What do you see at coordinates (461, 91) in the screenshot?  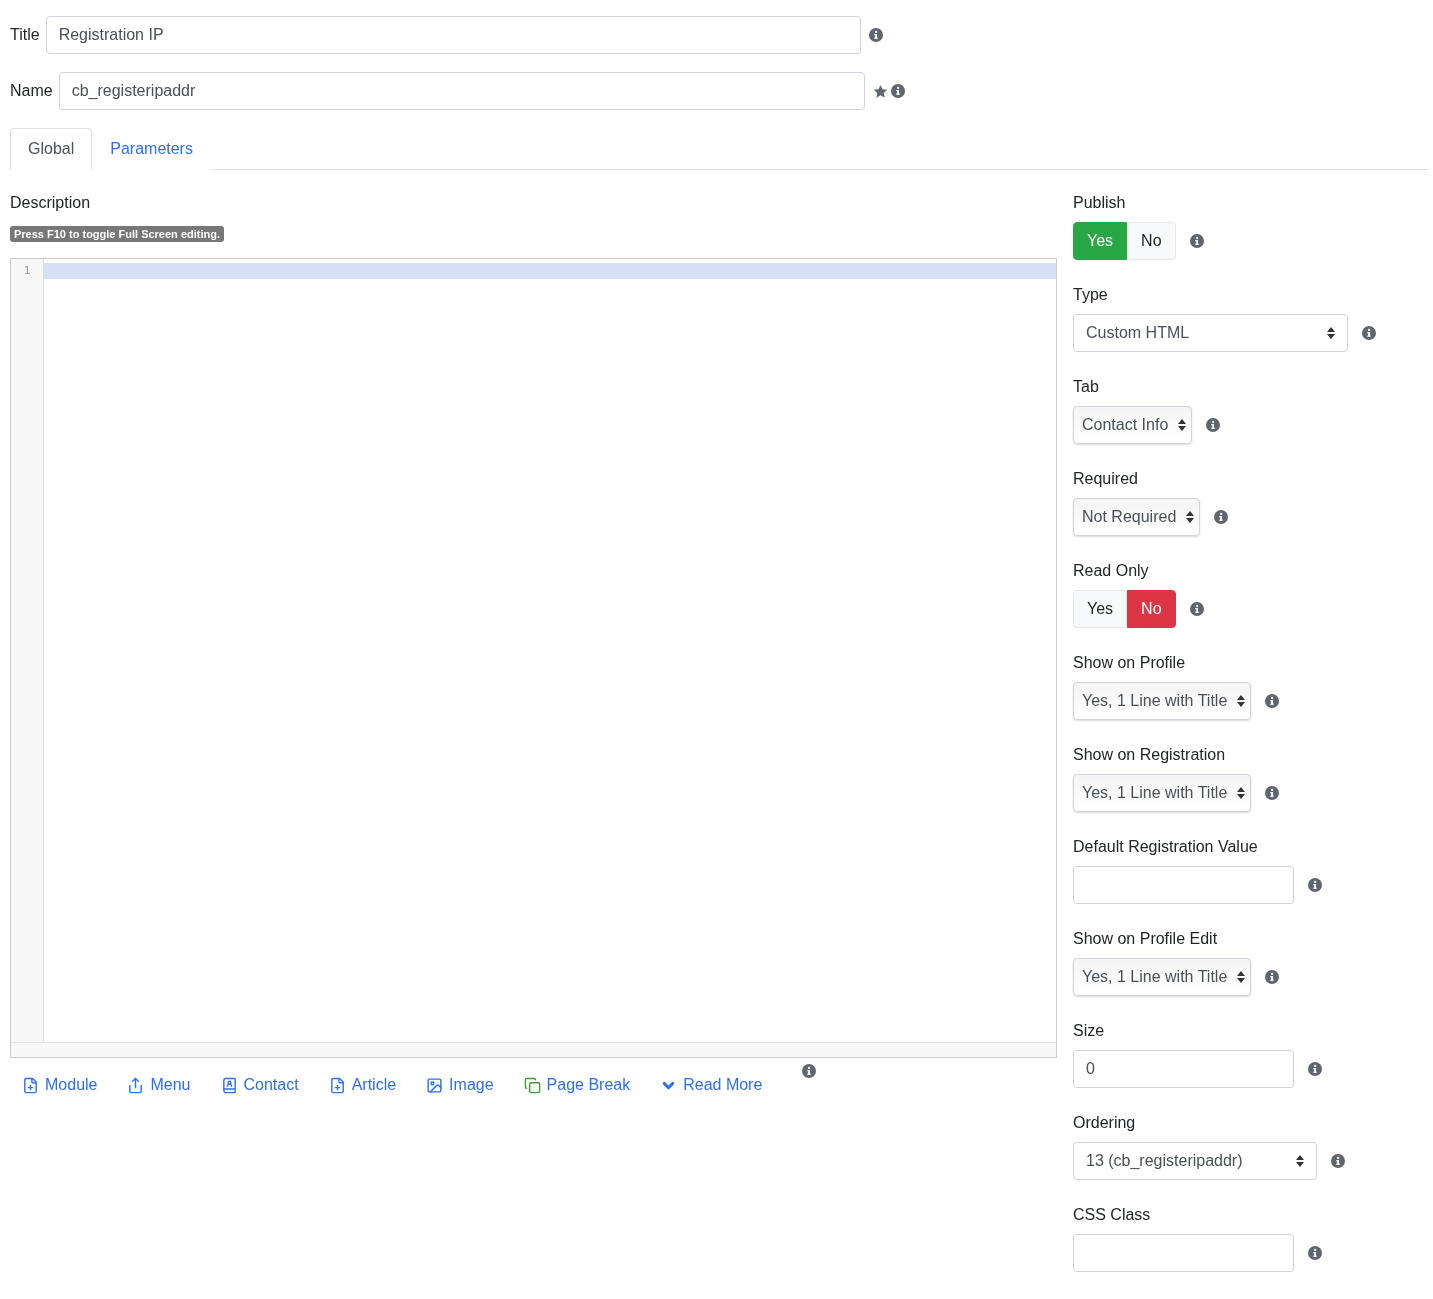 I see `text-field: cb_registeripaddr` at bounding box center [461, 91].